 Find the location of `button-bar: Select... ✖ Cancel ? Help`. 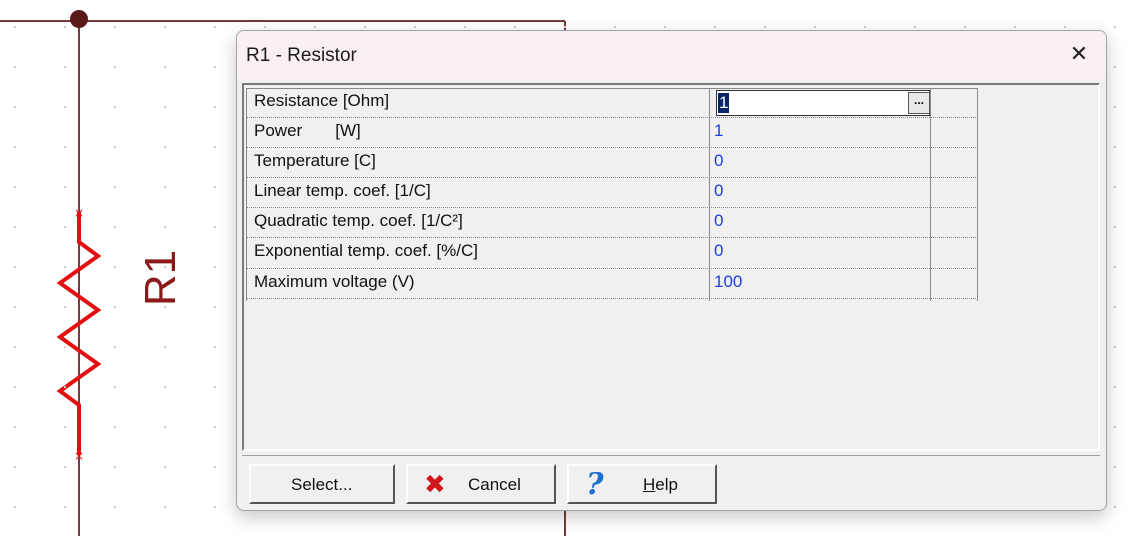

button-bar: Select... ✖ Cancel ? Help is located at coordinates (671, 480).